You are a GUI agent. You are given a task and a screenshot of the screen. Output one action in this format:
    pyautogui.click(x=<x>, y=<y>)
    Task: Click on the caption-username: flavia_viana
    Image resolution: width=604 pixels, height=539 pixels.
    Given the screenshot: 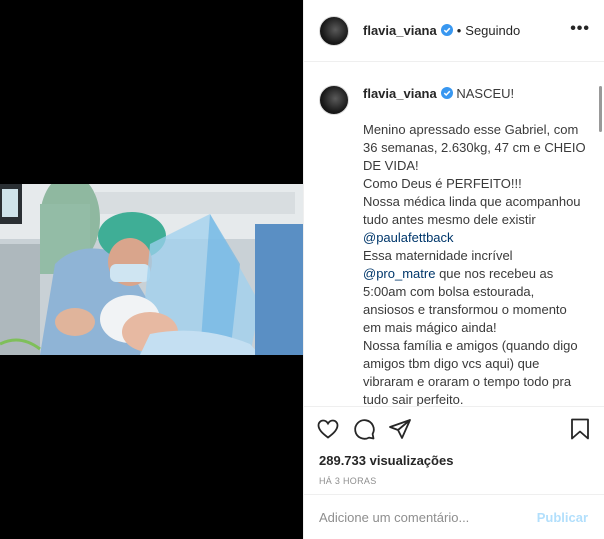 What is the action you would take?
    pyautogui.click(x=400, y=93)
    